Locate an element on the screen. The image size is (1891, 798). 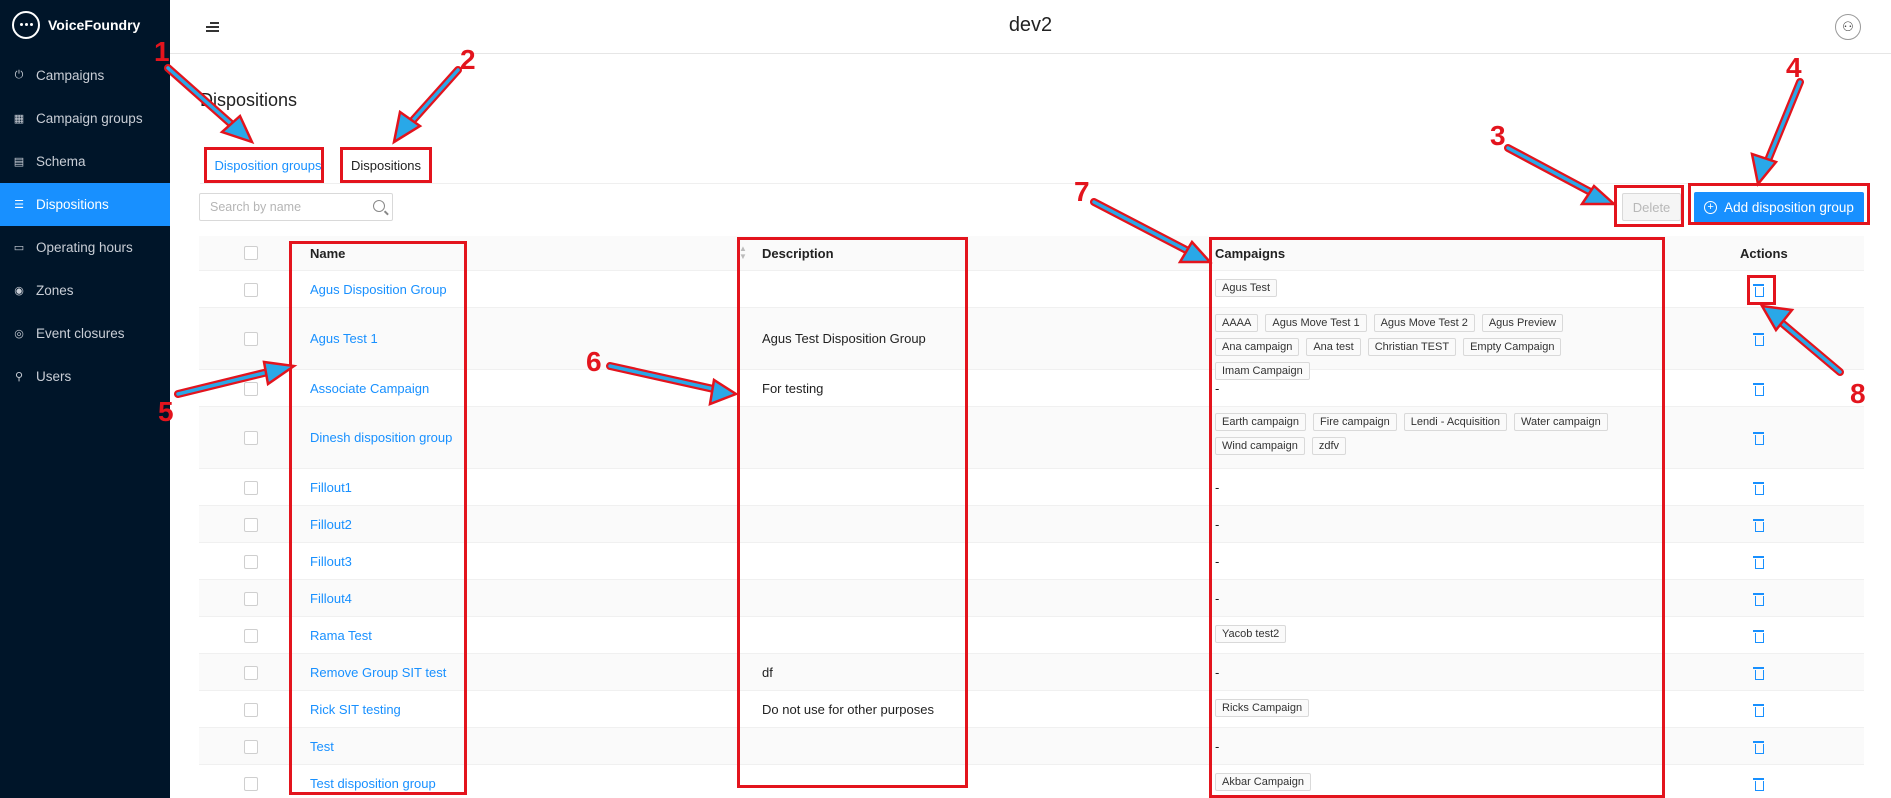
description-cell: Do not use for other purposes is located at coordinates (848, 709).